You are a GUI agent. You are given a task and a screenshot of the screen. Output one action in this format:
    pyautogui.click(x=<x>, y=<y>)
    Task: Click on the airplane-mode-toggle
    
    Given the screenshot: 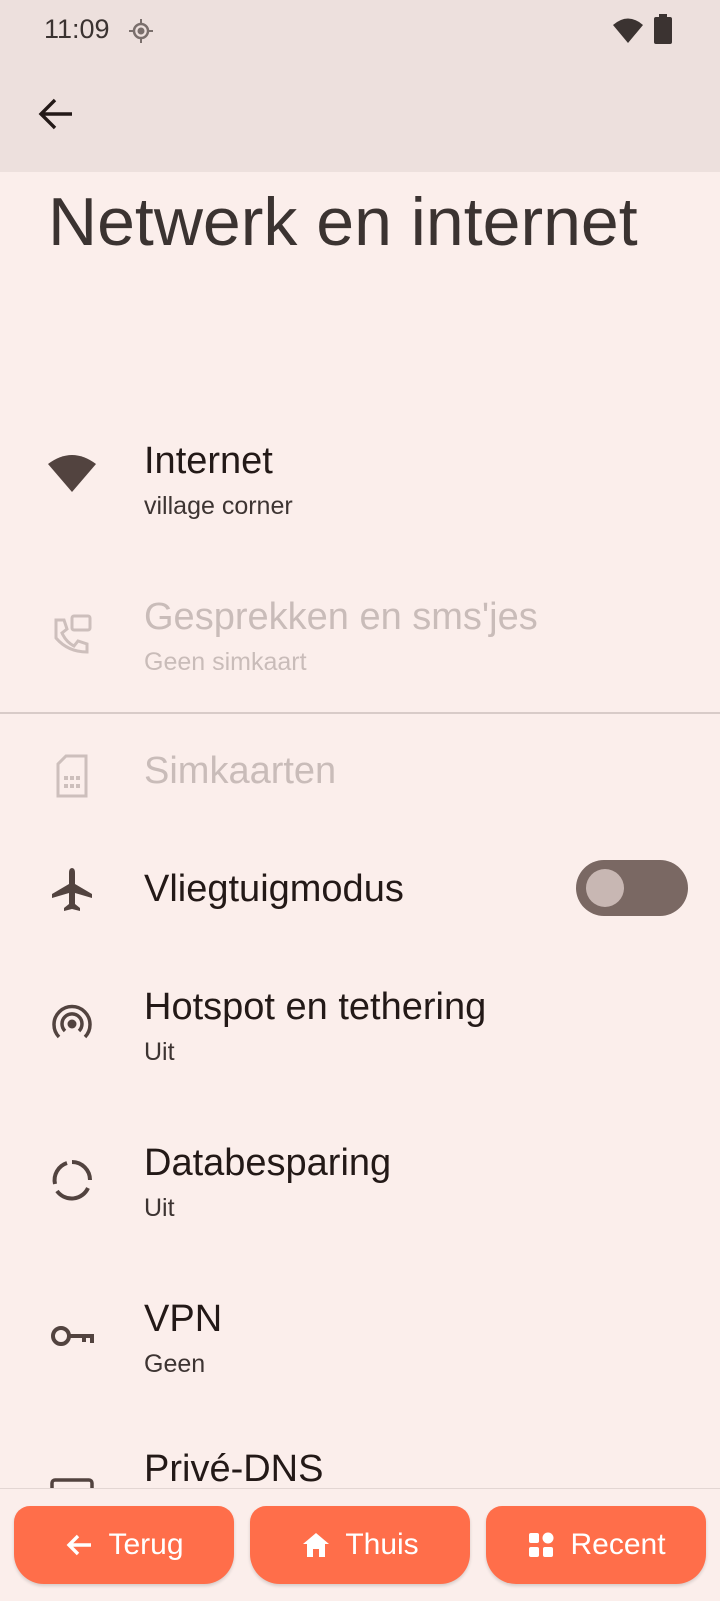 What is the action you would take?
    pyautogui.click(x=632, y=888)
    